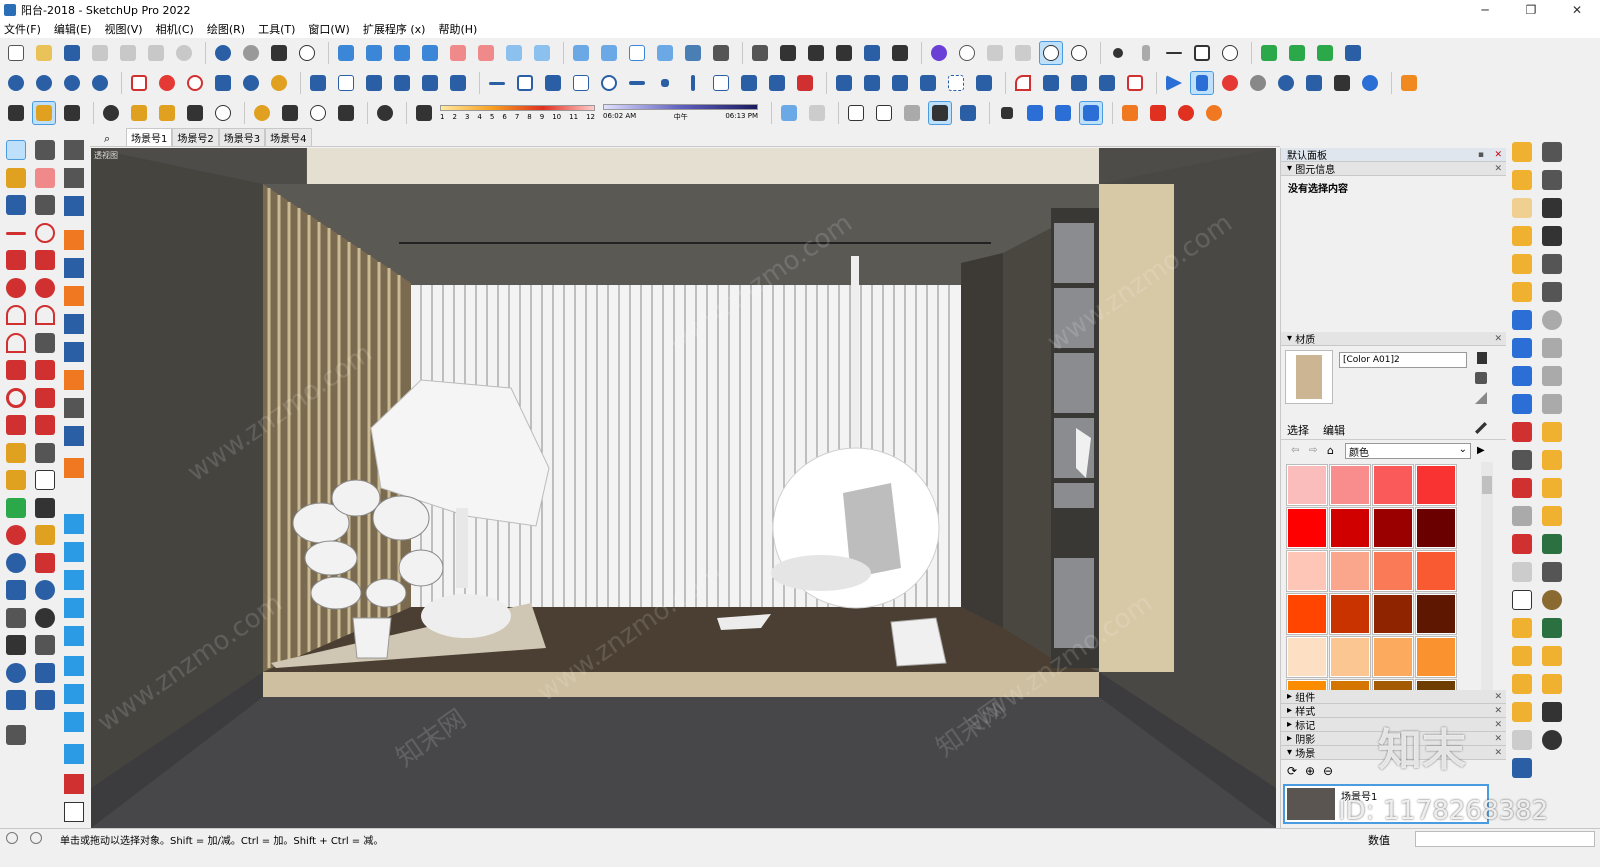 This screenshot has height=867, width=1600. Describe the element at coordinates (45, 342) in the screenshot. I see `pie-tool-icon` at that location.